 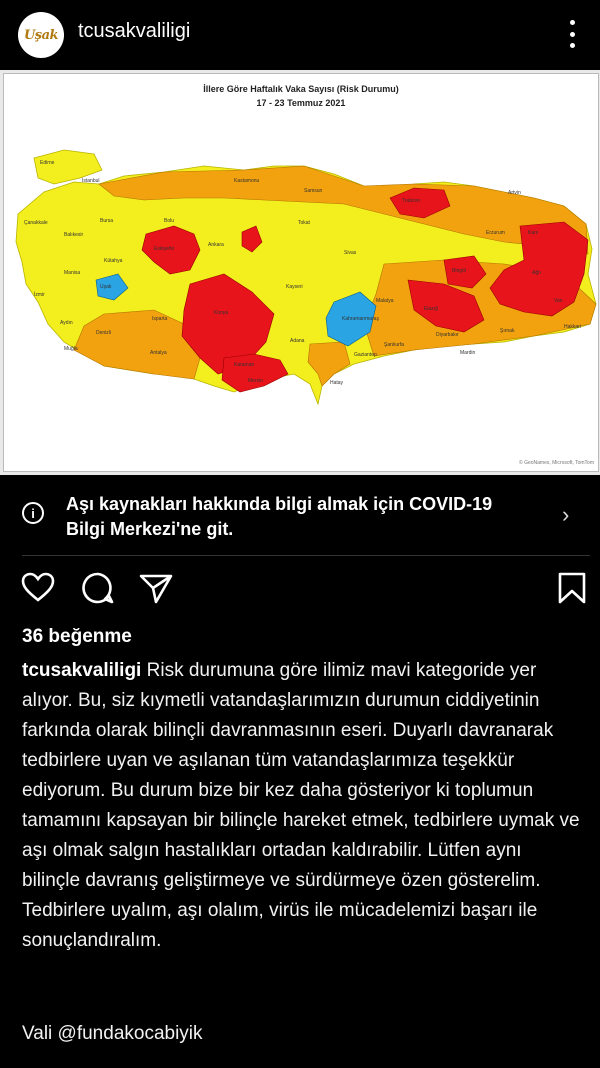 I want to click on svg-text: Aydın, so click(x=66, y=323).